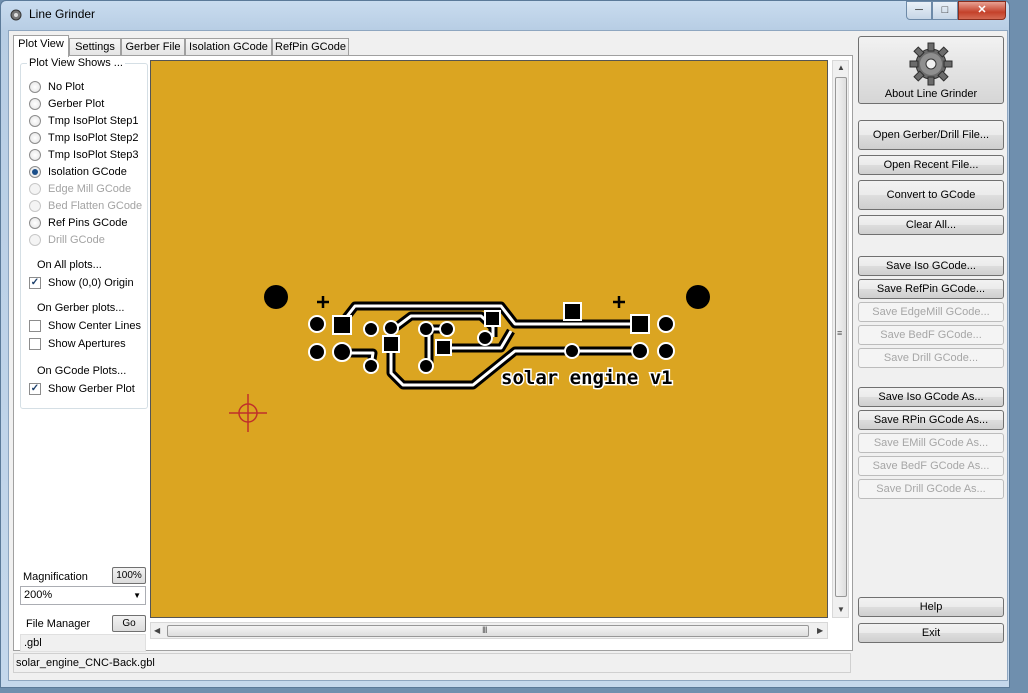  What do you see at coordinates (87, 344) in the screenshot?
I see `checkbox-label: Show Apertures` at bounding box center [87, 344].